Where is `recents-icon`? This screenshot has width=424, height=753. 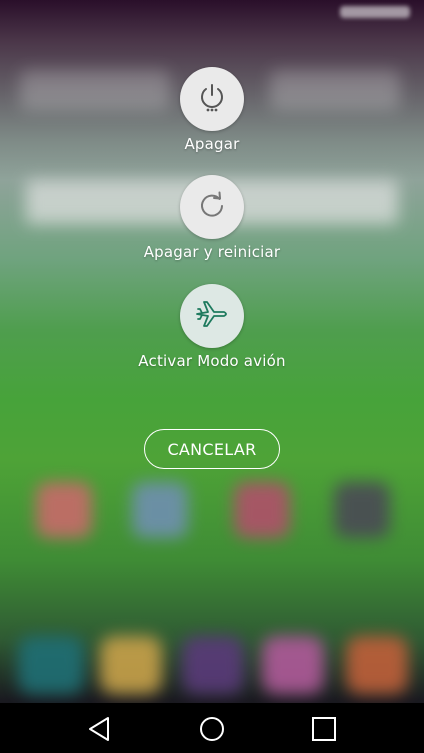 recents-icon is located at coordinates (324, 729).